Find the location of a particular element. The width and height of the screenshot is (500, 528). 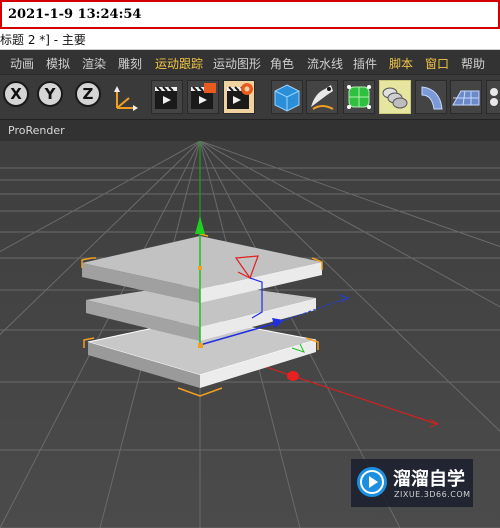

render-to-picture-viewer-icon is located at coordinates (203, 96).